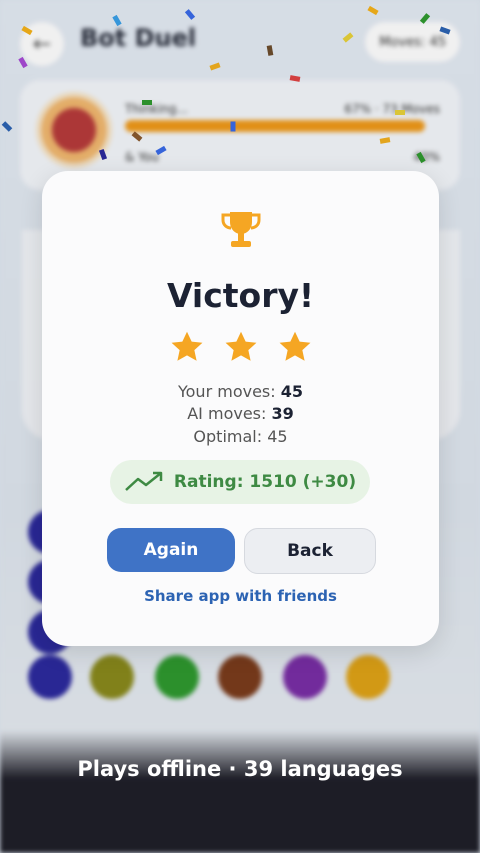  Describe the element at coordinates (240, 295) in the screenshot. I see `victory-heading: Victory!` at that location.